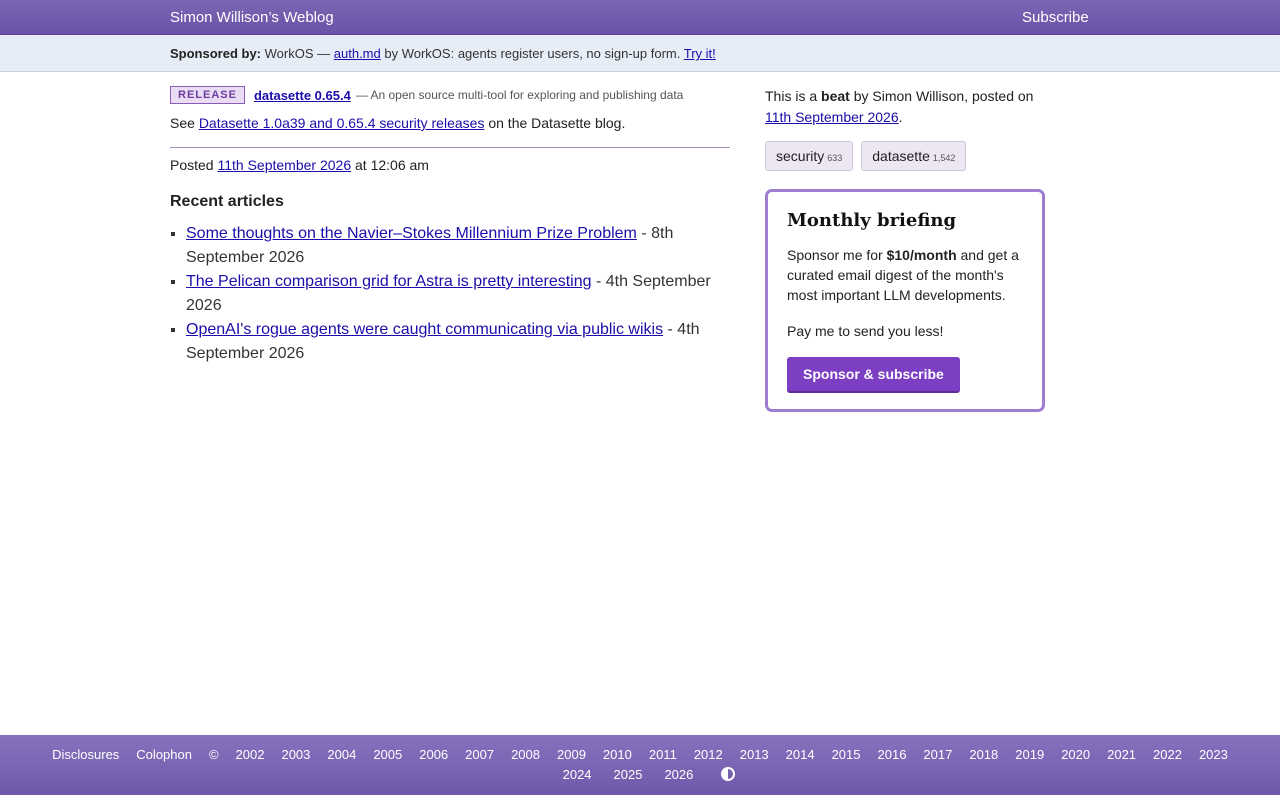  What do you see at coordinates (892, 754) in the screenshot?
I see `footer-year-link: 2016` at bounding box center [892, 754].